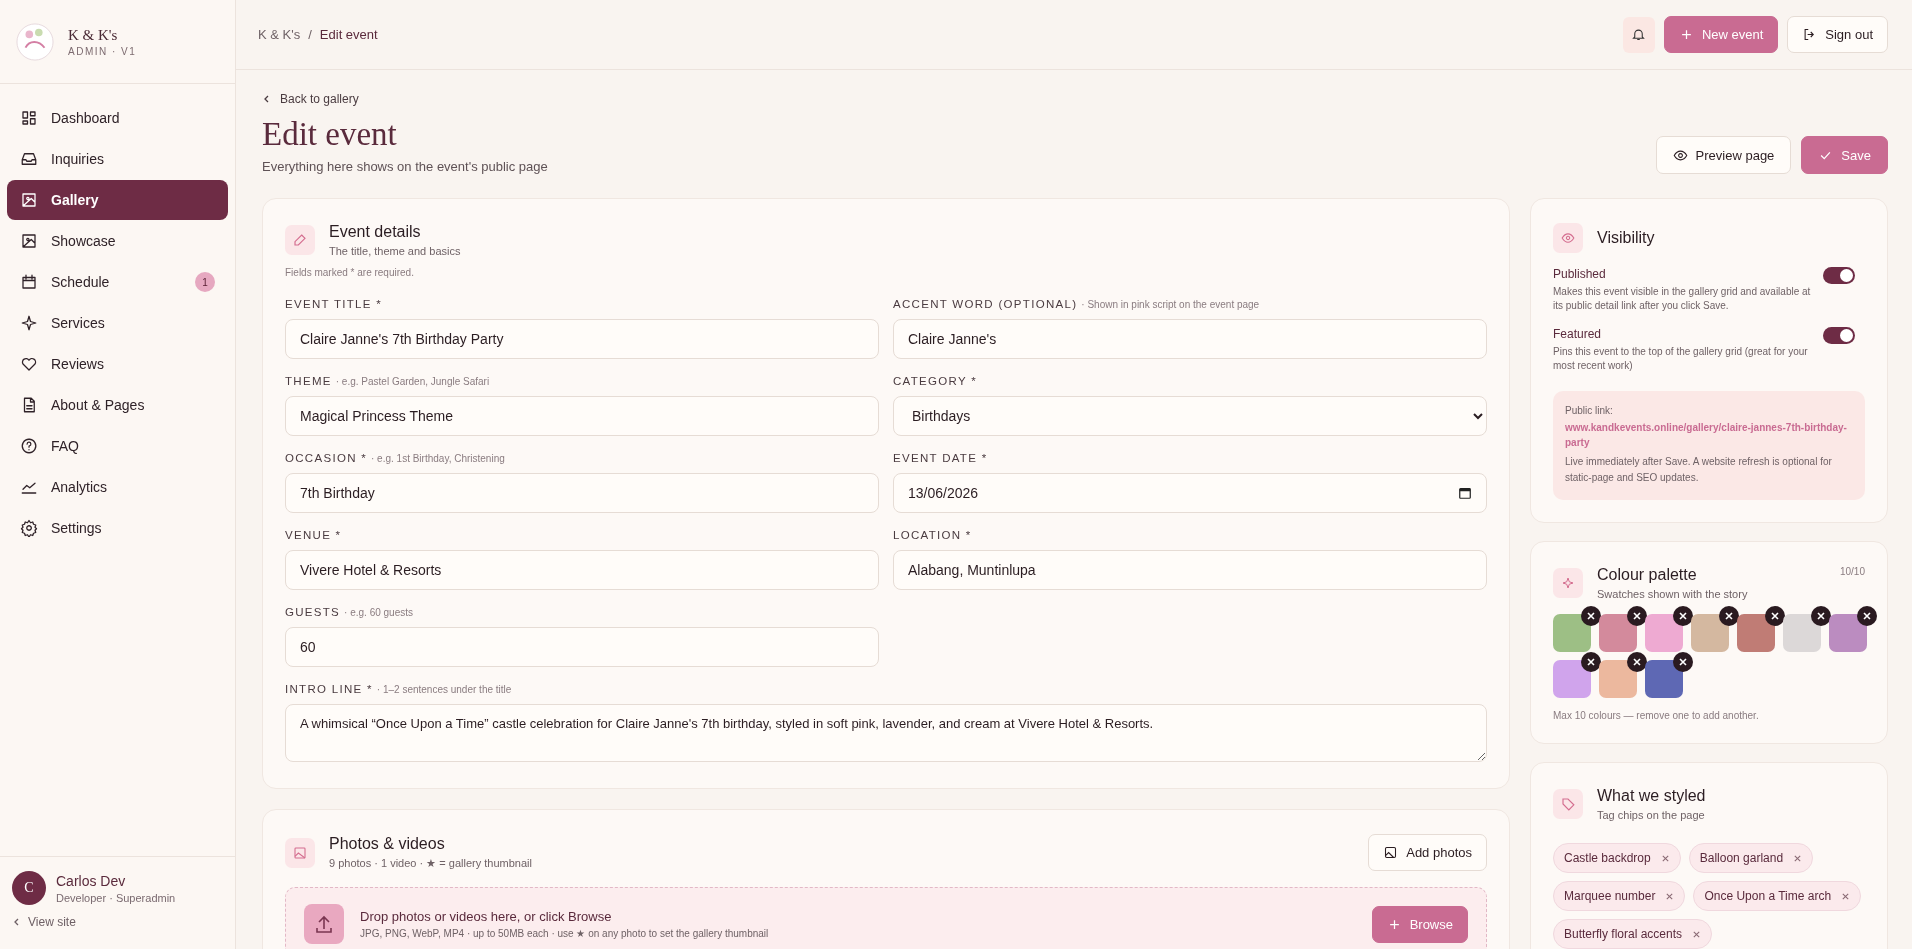 Image resolution: width=1912 pixels, height=949 pixels. Describe the element at coordinates (117, 118) in the screenshot. I see `sidebar-item: Dashboard` at that location.